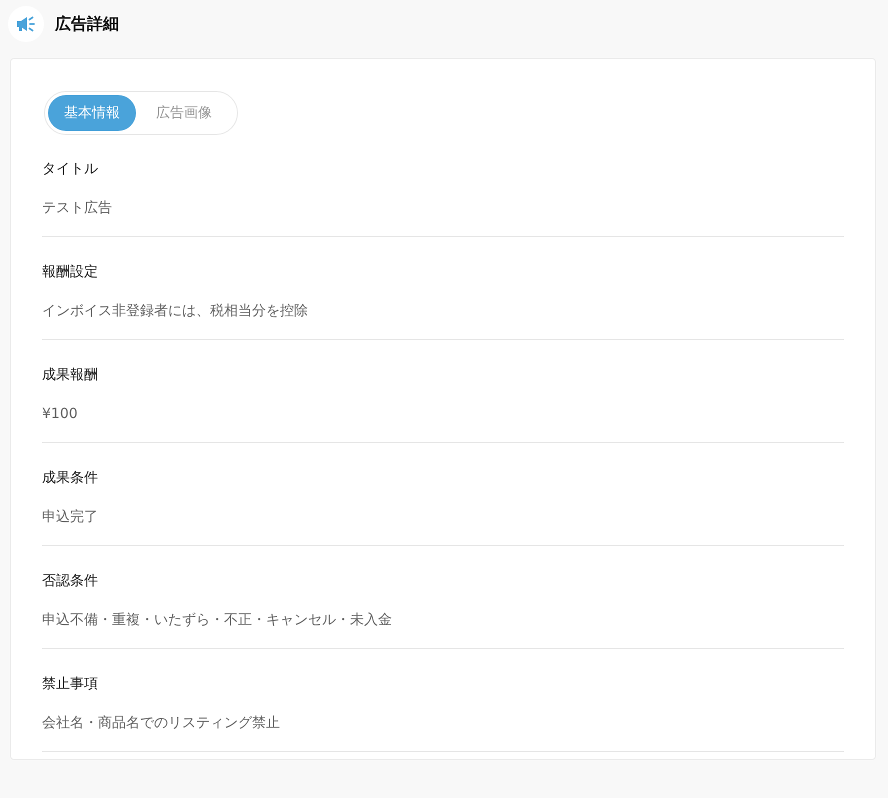 Image resolution: width=888 pixels, height=798 pixels. What do you see at coordinates (70, 375) in the screenshot?
I see `field-label: 成果報酬` at bounding box center [70, 375].